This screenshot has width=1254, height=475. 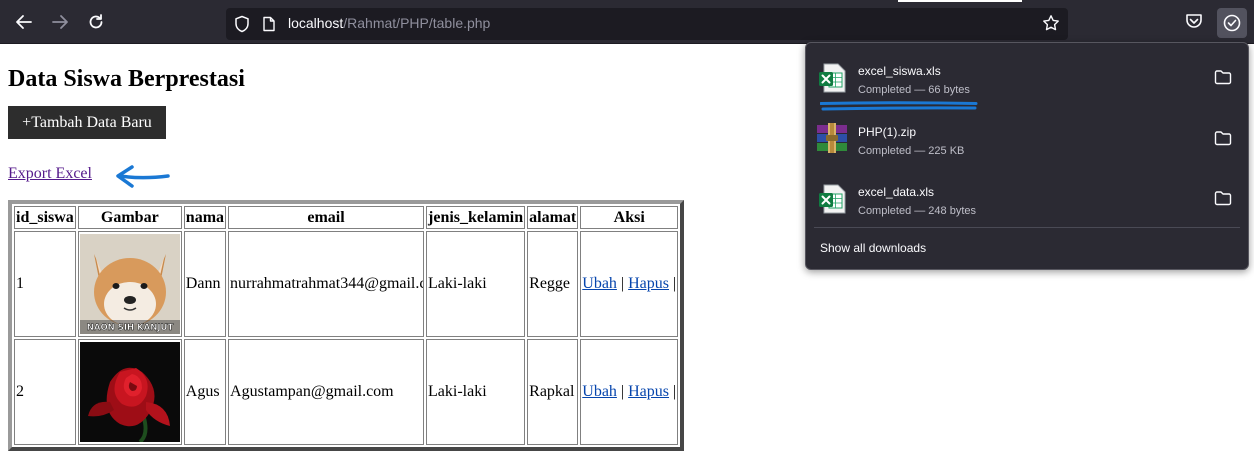 What do you see at coordinates (1027, 79) in the screenshot?
I see `download-item: excel_siswa.xls Completed — 66 bytes` at bounding box center [1027, 79].